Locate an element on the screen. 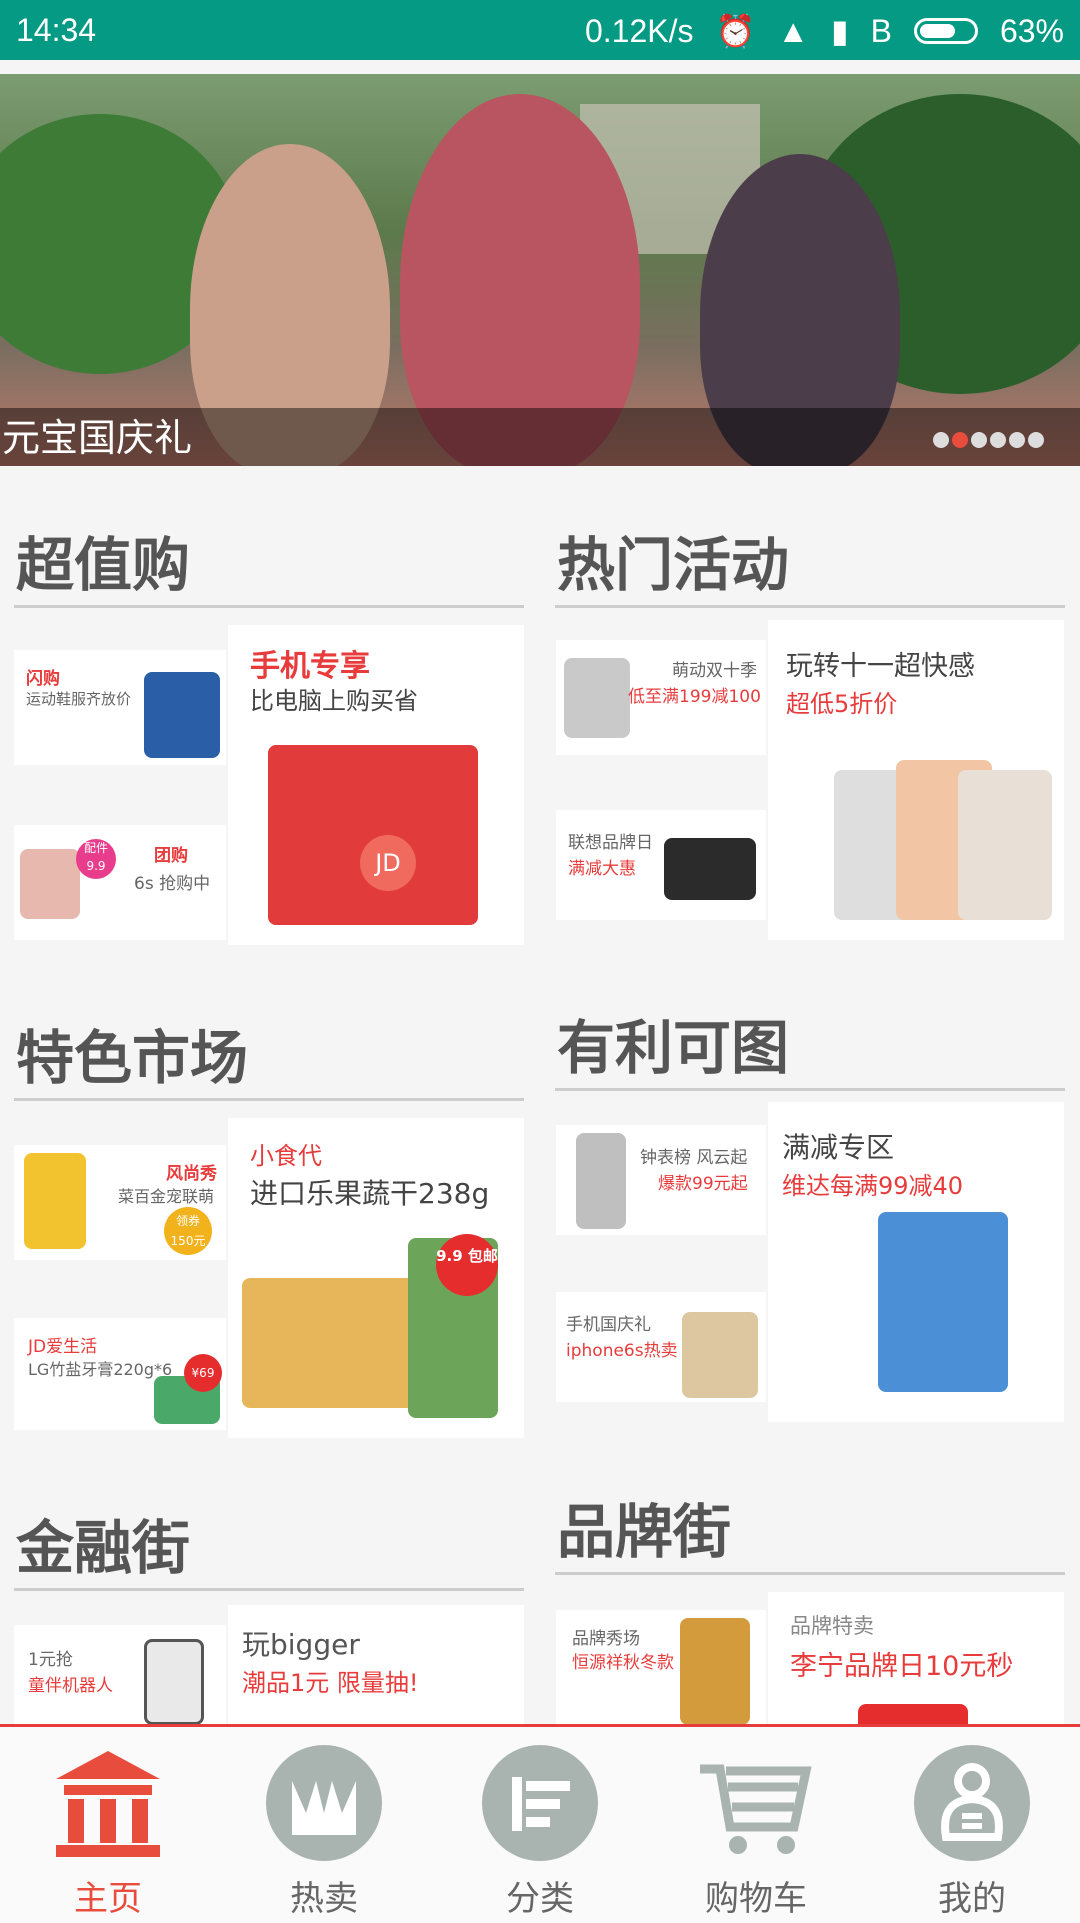 Image resolution: width=1080 pixels, height=1923 pixels. phone-gift-card: 手机国庆礼 iphone6s热卖 is located at coordinates (661, 1347).